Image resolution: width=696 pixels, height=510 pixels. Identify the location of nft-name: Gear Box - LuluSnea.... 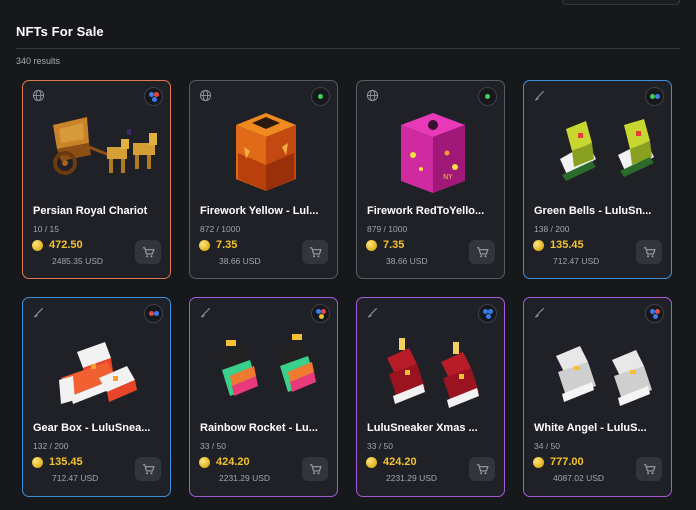
(92, 428).